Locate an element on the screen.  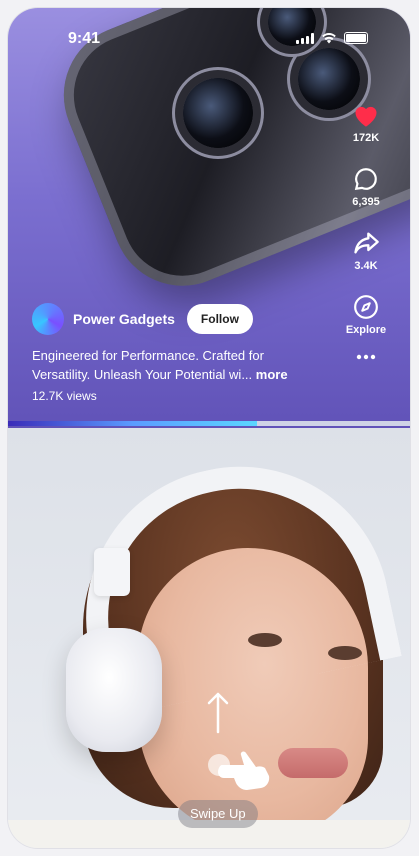
explore-icon is located at coordinates (366, 307).